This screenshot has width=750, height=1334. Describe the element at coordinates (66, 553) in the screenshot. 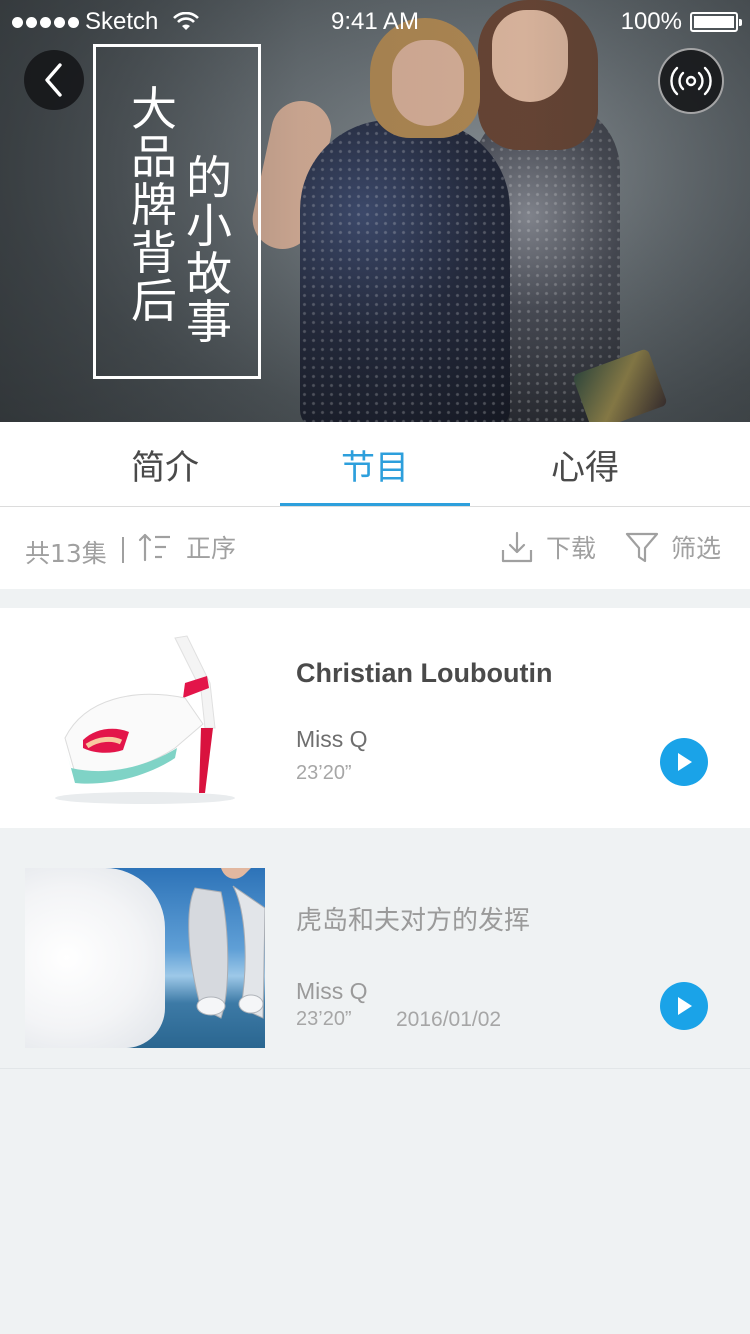

I see `episode-count: 共13集` at that location.